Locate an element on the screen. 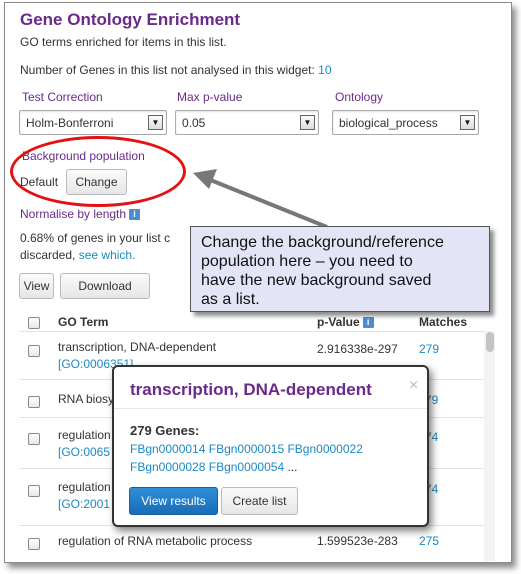 The height and width of the screenshot is (574, 521). close-icon: × is located at coordinates (413, 386).